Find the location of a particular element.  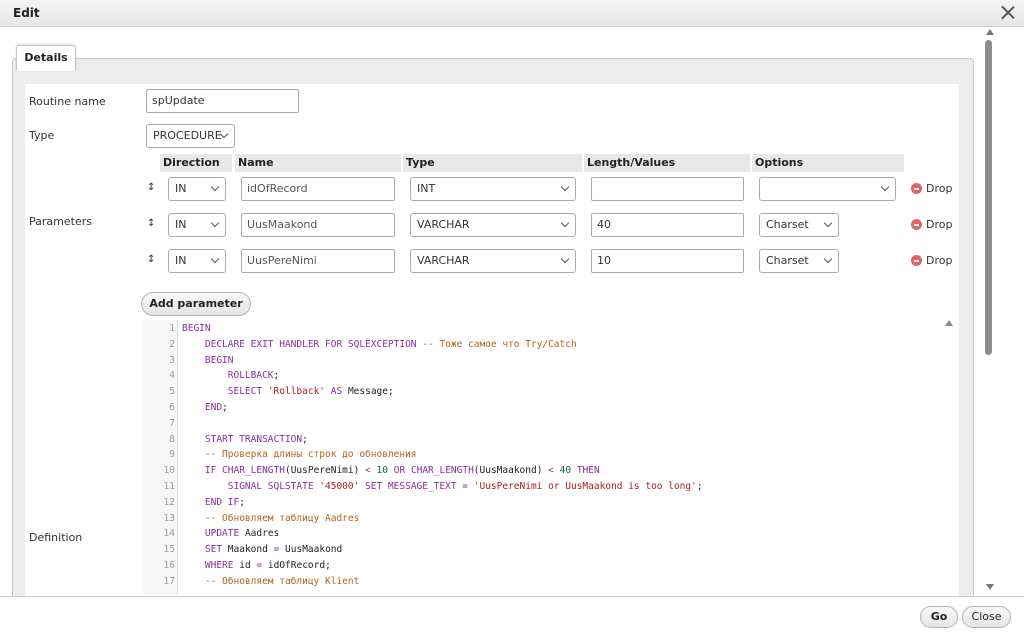

param-name-input: idOfRecord is located at coordinates (318, 189).